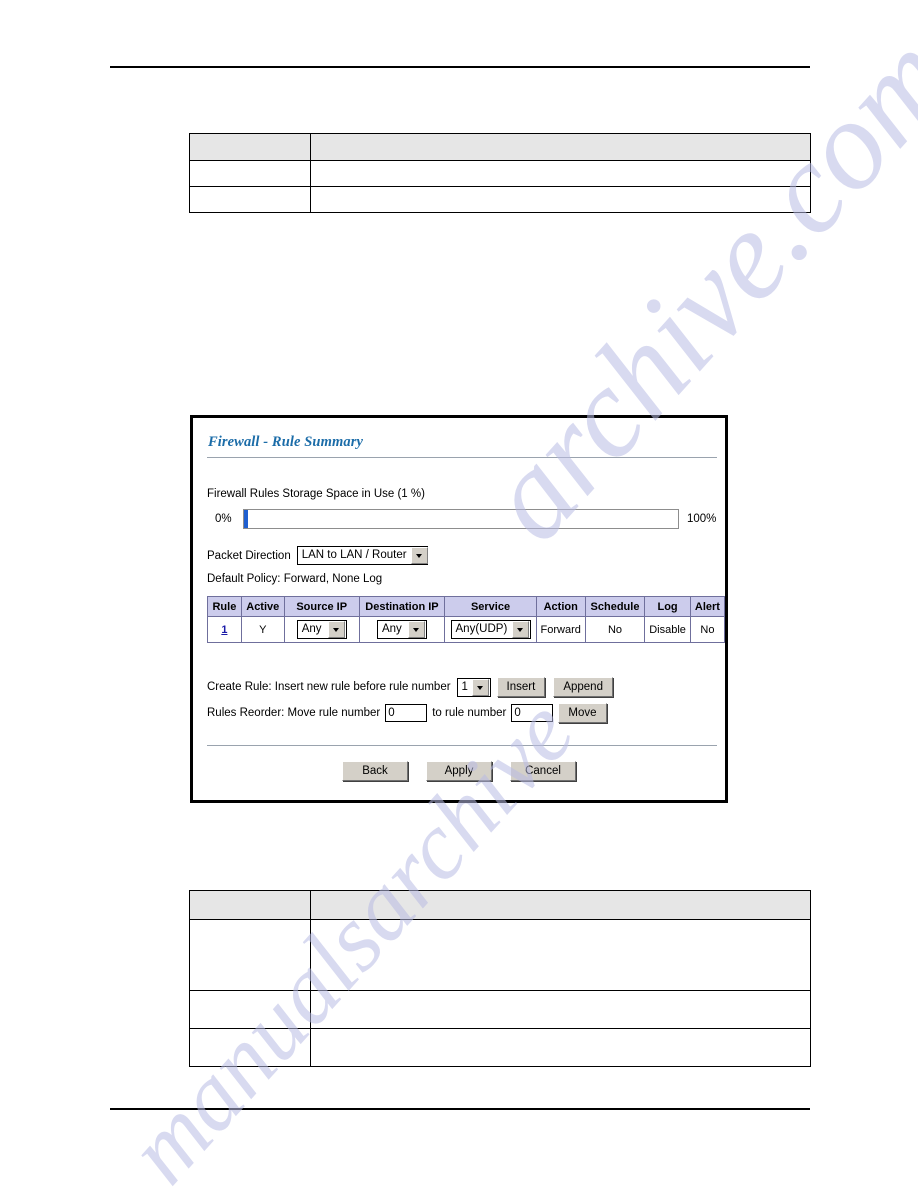  Describe the element at coordinates (462, 457) in the screenshot. I see `title-divider` at that location.